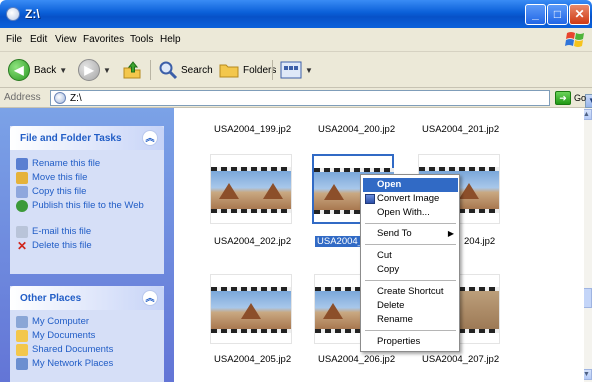  What do you see at coordinates (356, 129) in the screenshot?
I see `file-label: USA2004_200.jp2` at bounding box center [356, 129].